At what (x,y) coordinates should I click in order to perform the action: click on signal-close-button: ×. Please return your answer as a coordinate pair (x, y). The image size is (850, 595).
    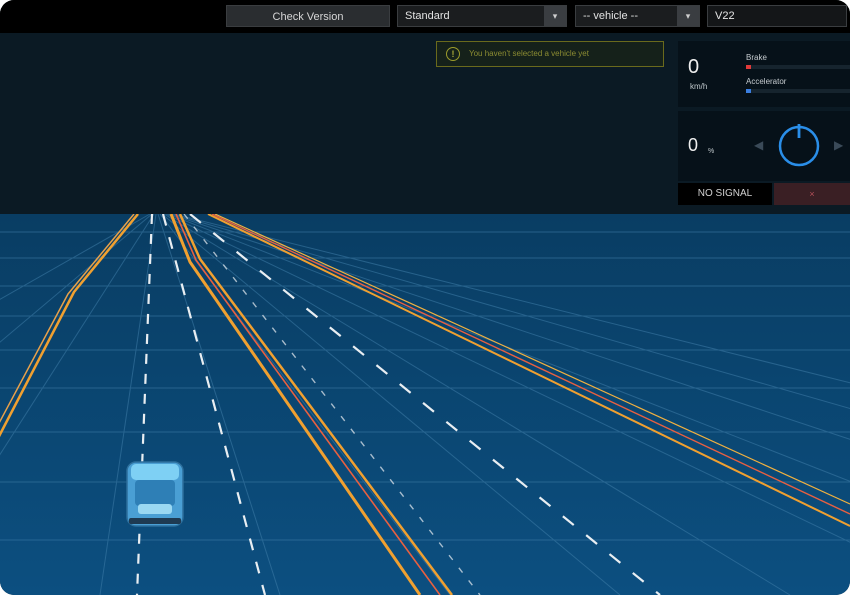
    Looking at the image, I should click on (812, 194).